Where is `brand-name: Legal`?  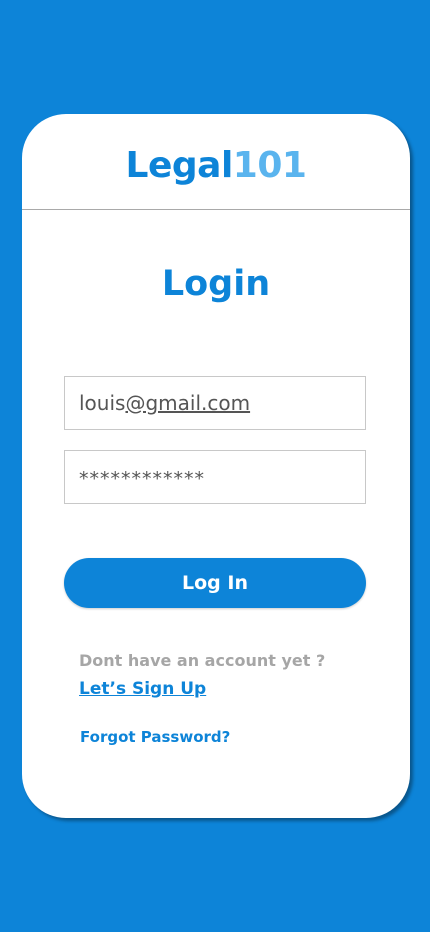 brand-name: Legal is located at coordinates (179, 165).